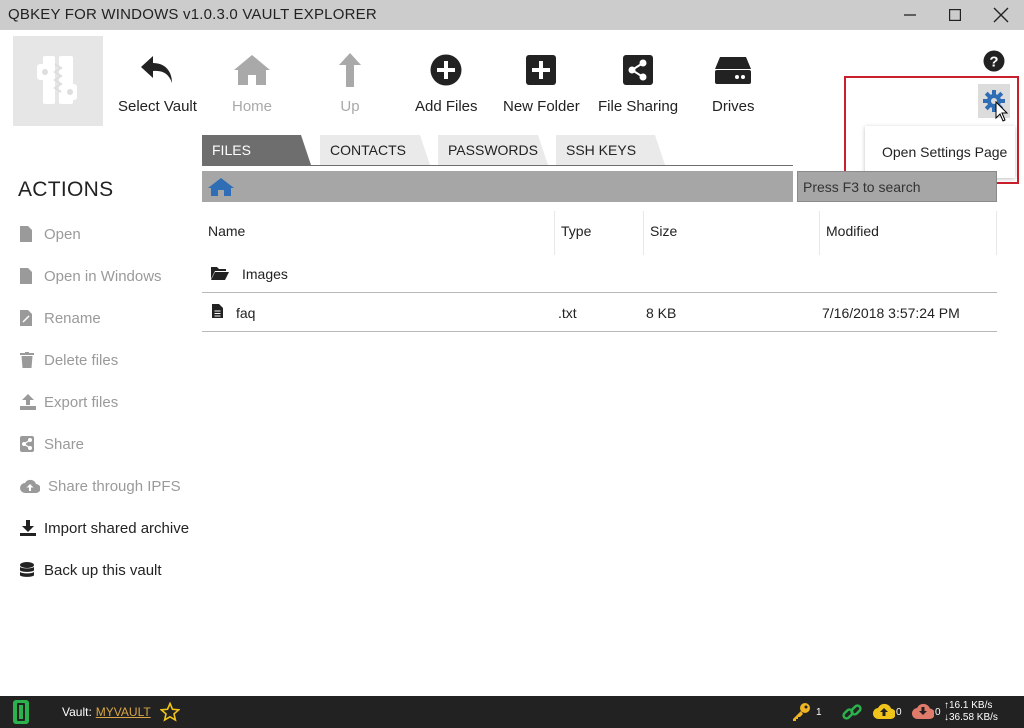  I want to click on keys-count: 1, so click(819, 712).